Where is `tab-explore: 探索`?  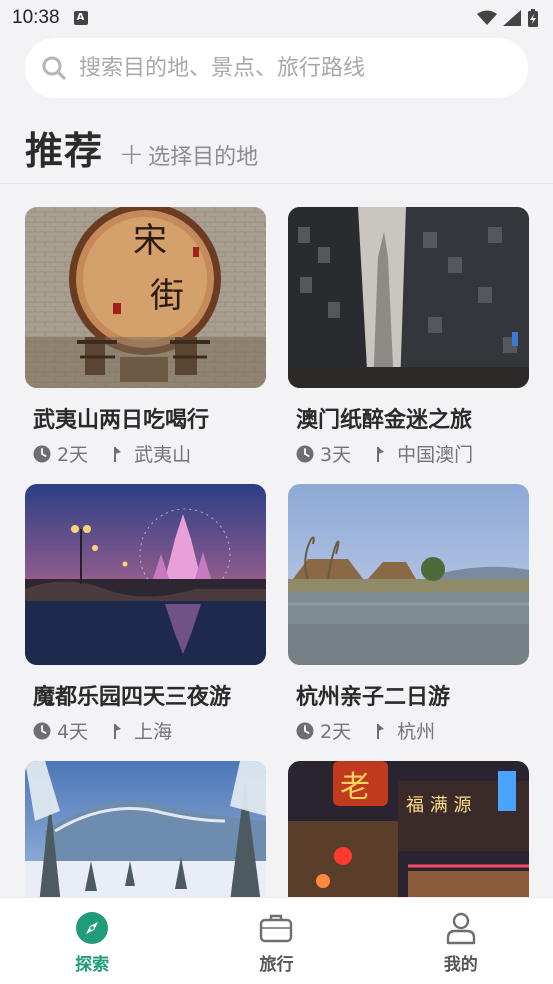
tab-explore: 探索 is located at coordinates (92, 941).